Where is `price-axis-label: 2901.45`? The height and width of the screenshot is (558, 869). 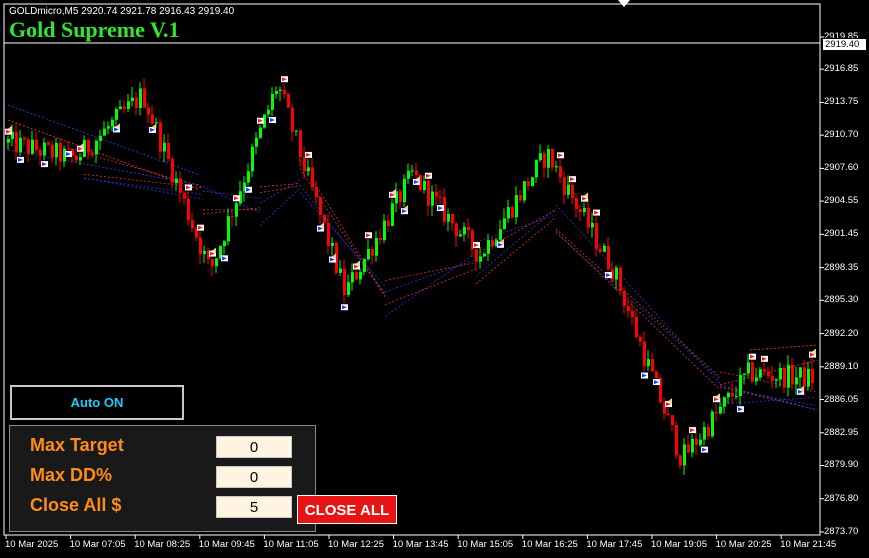 price-axis-label: 2901.45 is located at coordinates (841, 234).